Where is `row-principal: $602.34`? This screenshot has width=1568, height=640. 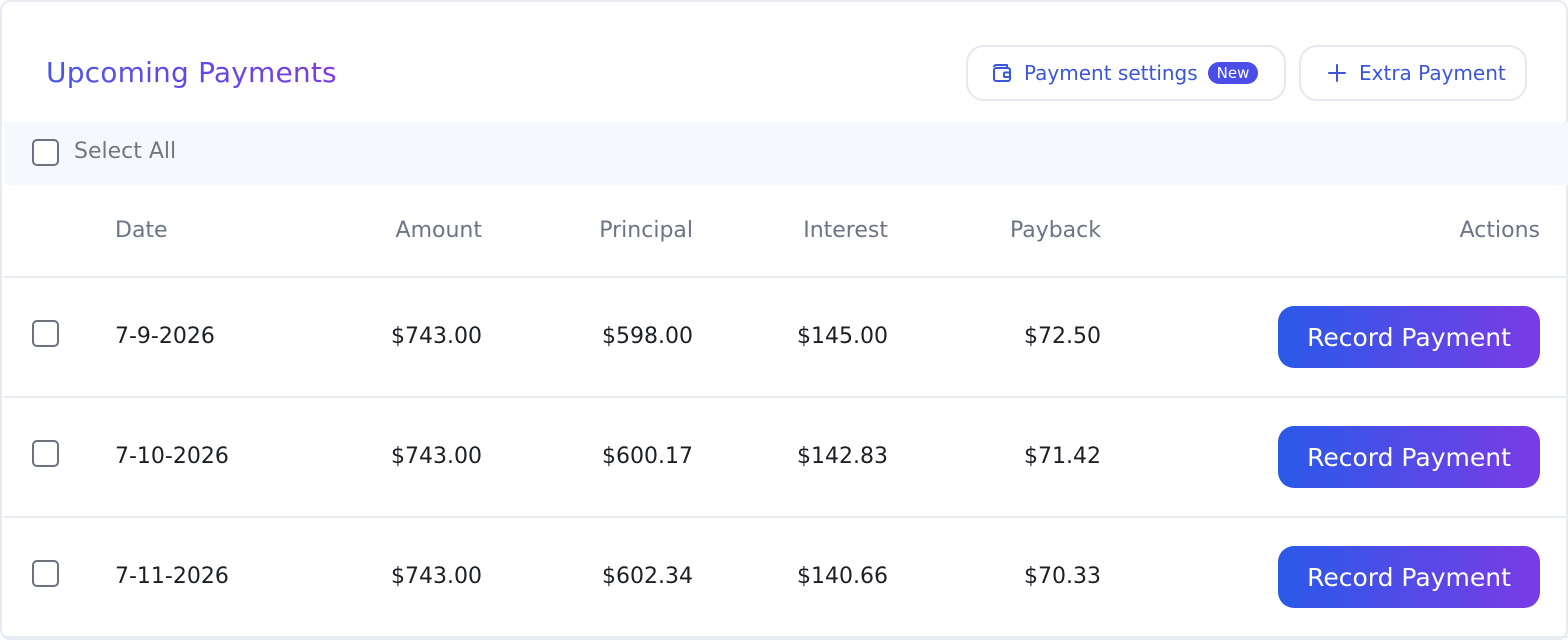
row-principal: $602.34 is located at coordinates (647, 576).